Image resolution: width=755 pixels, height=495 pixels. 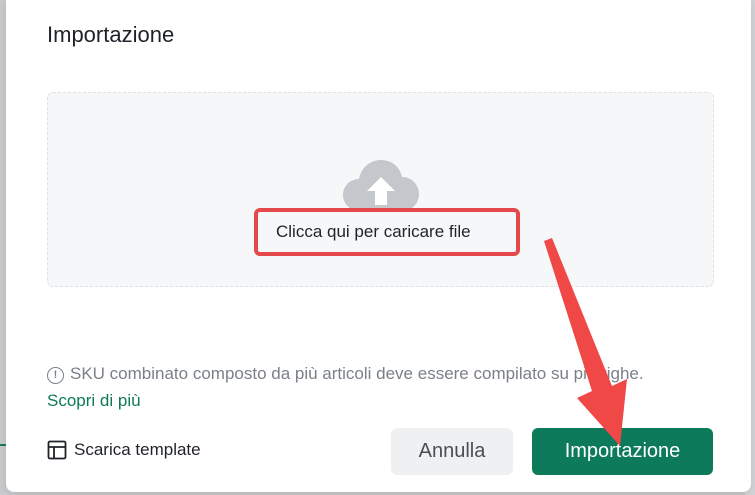 I want to click on learn-more-link: Scopri di più, so click(x=94, y=400).